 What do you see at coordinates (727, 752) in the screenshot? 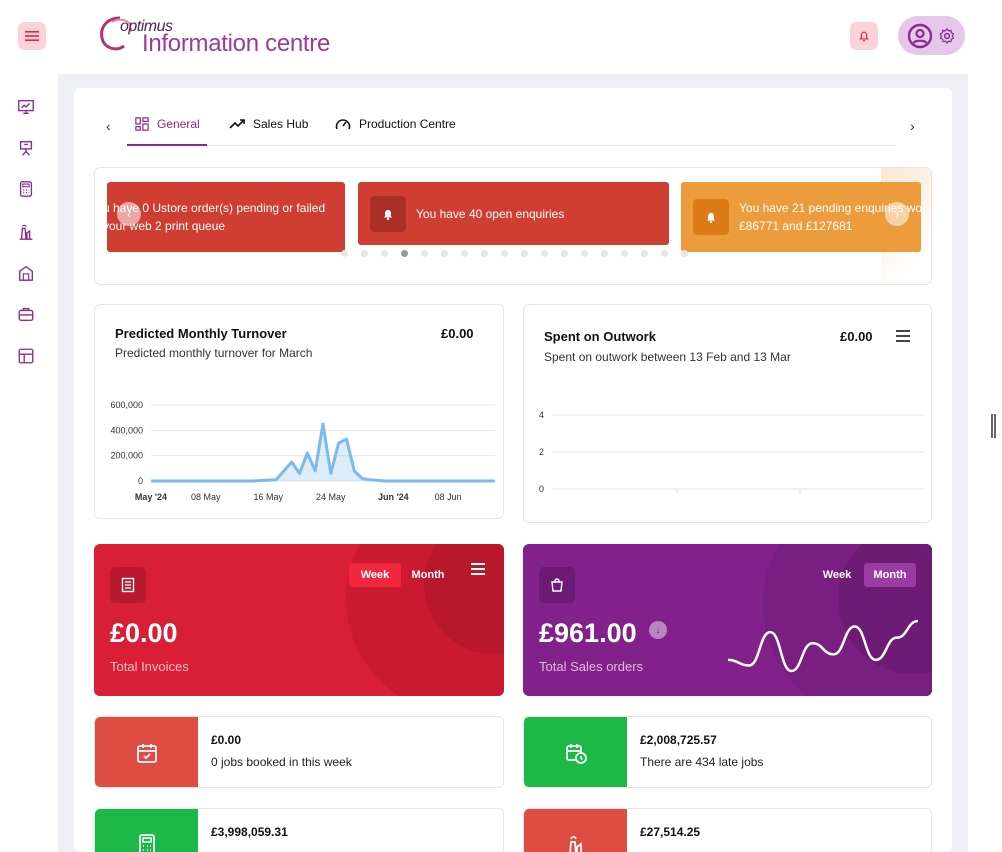
I see `late-jobs-card: £2,008,725.57 There are 434 late jobs` at bounding box center [727, 752].